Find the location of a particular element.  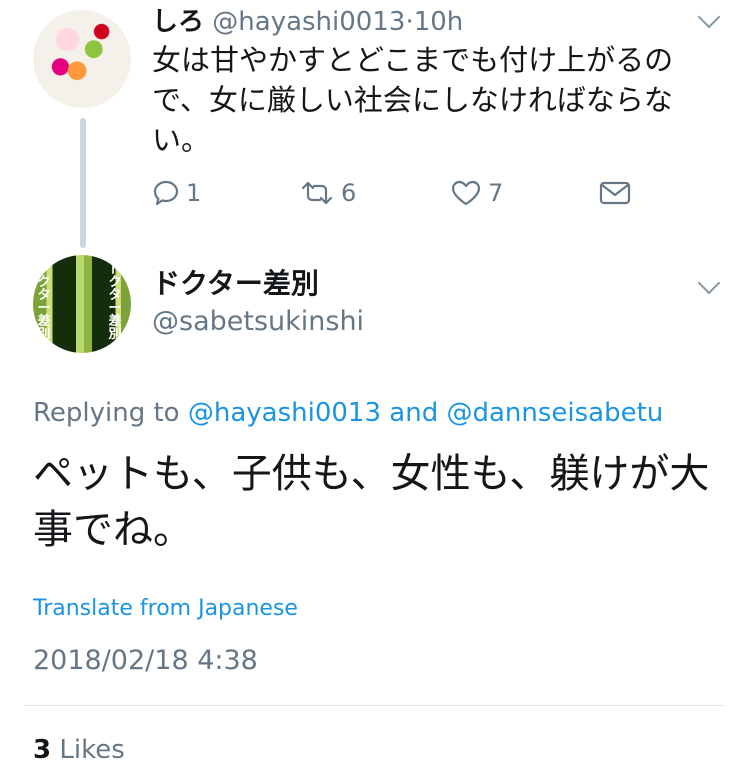

like-count: 7 is located at coordinates (496, 193).